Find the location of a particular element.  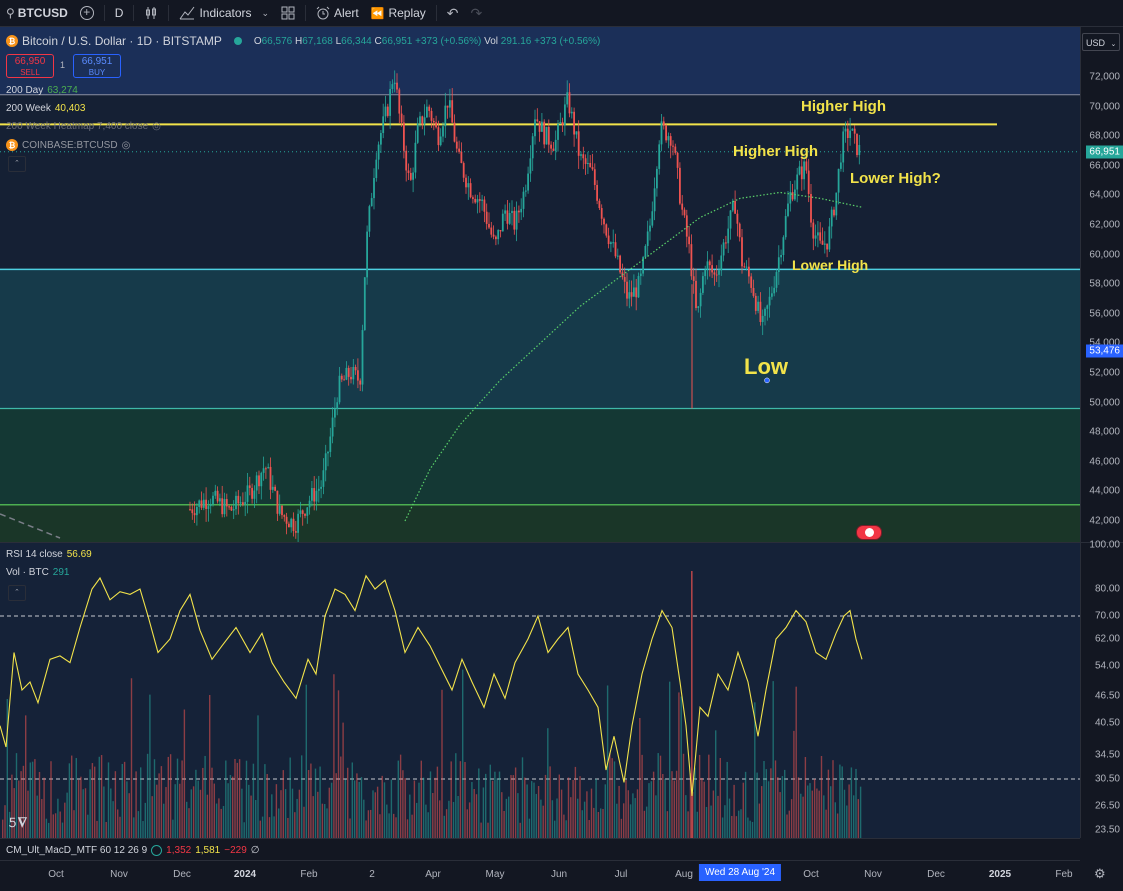

sell-button: 66,950 SELL is located at coordinates (30, 66).